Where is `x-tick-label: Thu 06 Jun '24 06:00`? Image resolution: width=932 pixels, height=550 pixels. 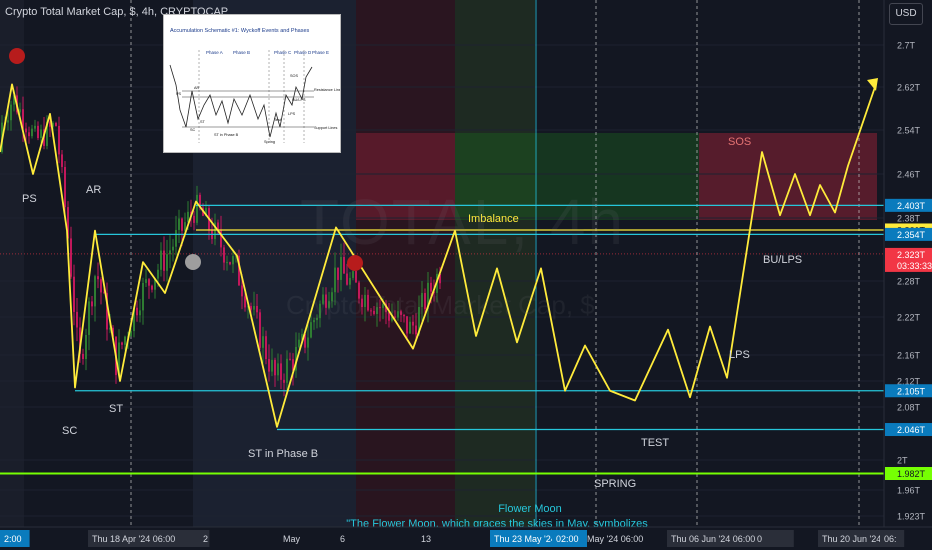
x-tick-label: Thu 06 Jun '24 06:00 is located at coordinates (713, 539).